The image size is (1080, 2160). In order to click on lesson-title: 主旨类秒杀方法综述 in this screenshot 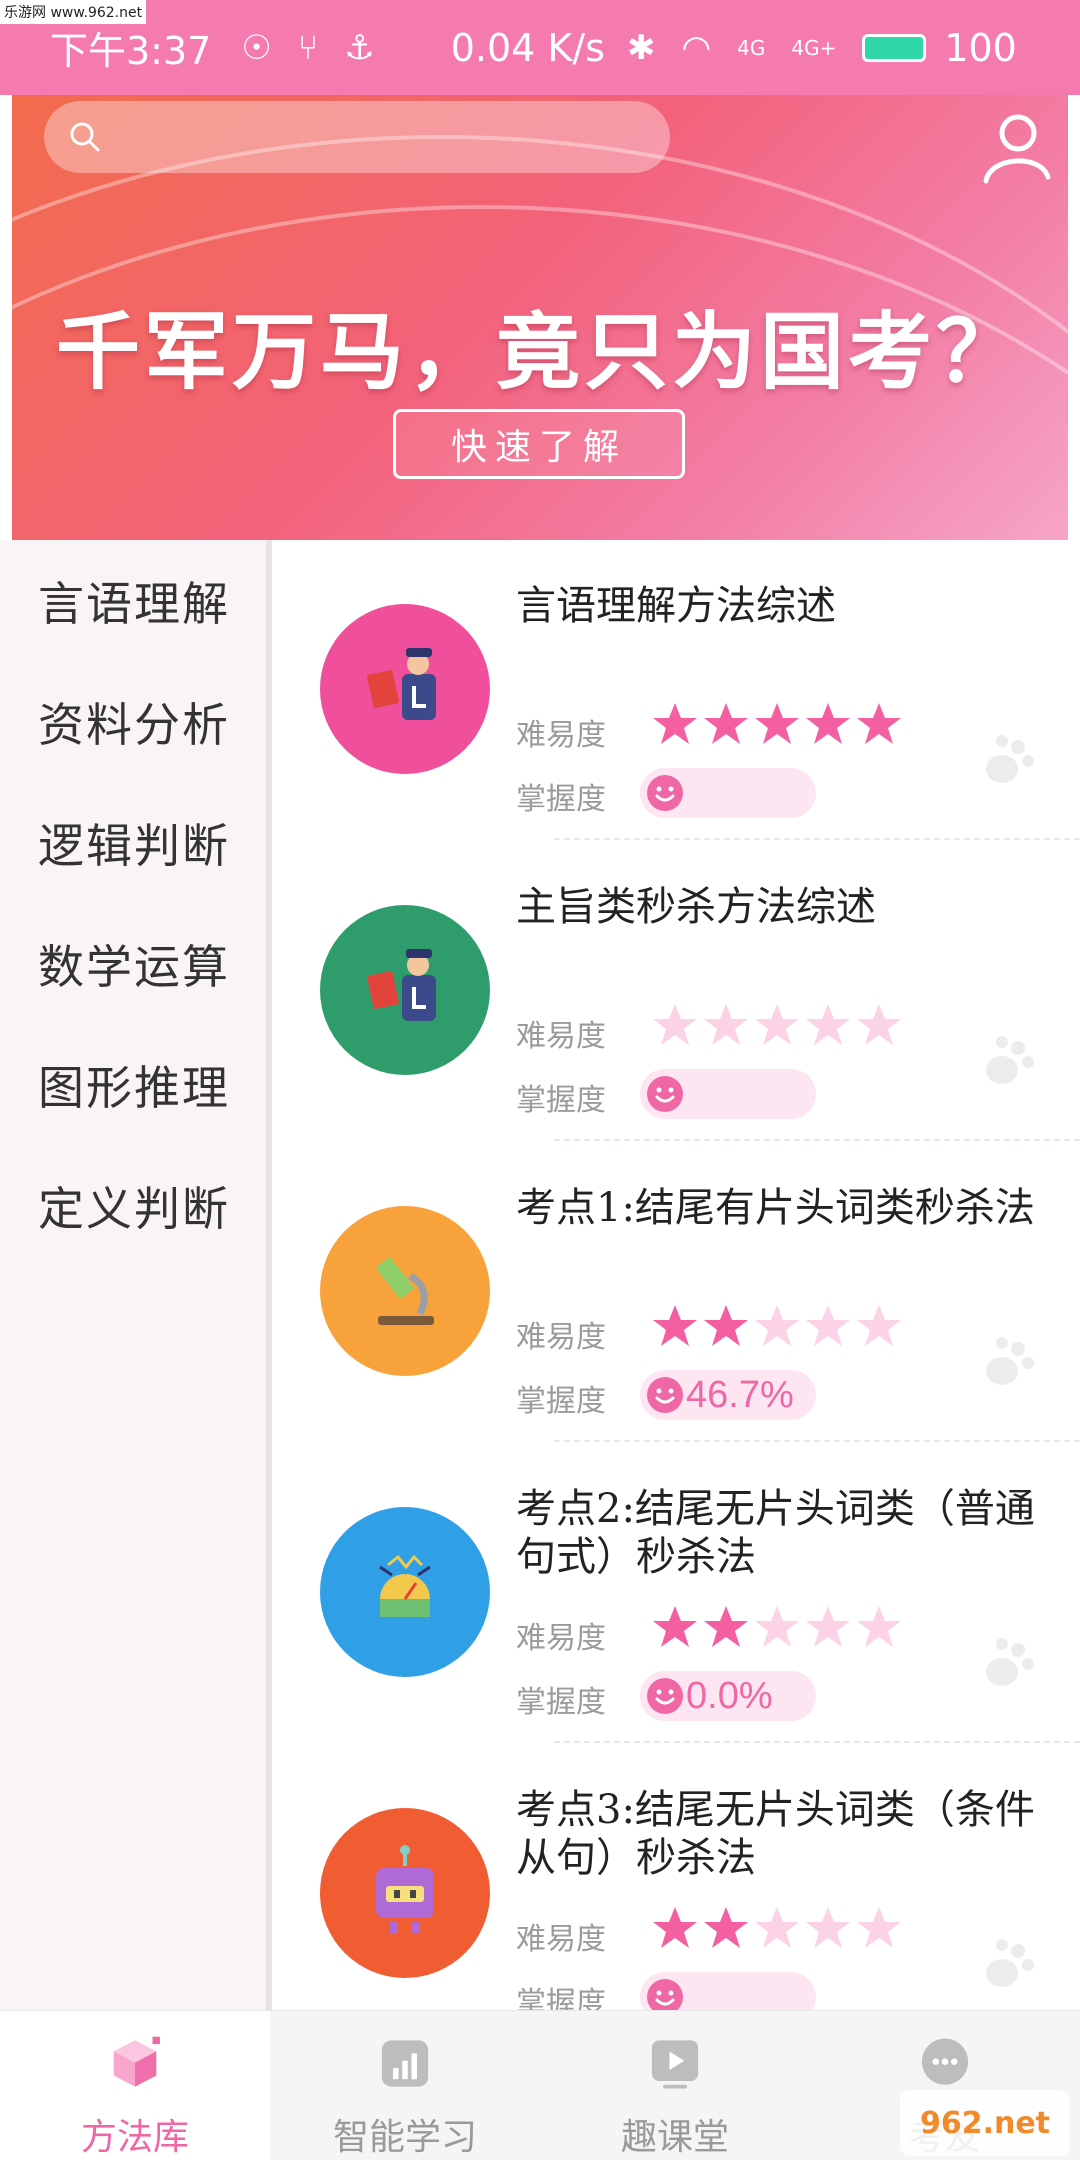, I will do `click(696, 907)`.